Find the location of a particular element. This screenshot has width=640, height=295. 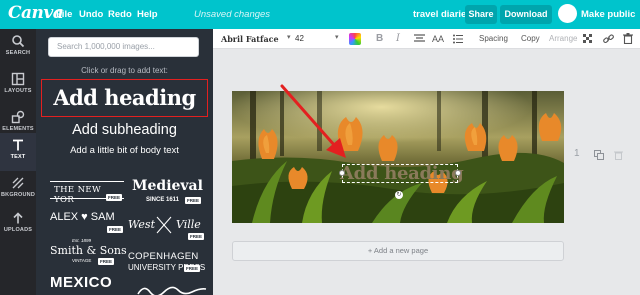

download-button: Download is located at coordinates (526, 14).